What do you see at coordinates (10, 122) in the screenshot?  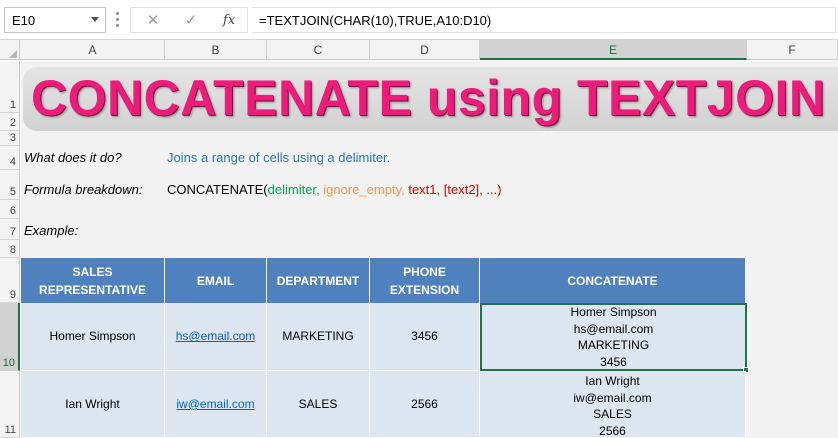 I see `row-header-2: 2` at bounding box center [10, 122].